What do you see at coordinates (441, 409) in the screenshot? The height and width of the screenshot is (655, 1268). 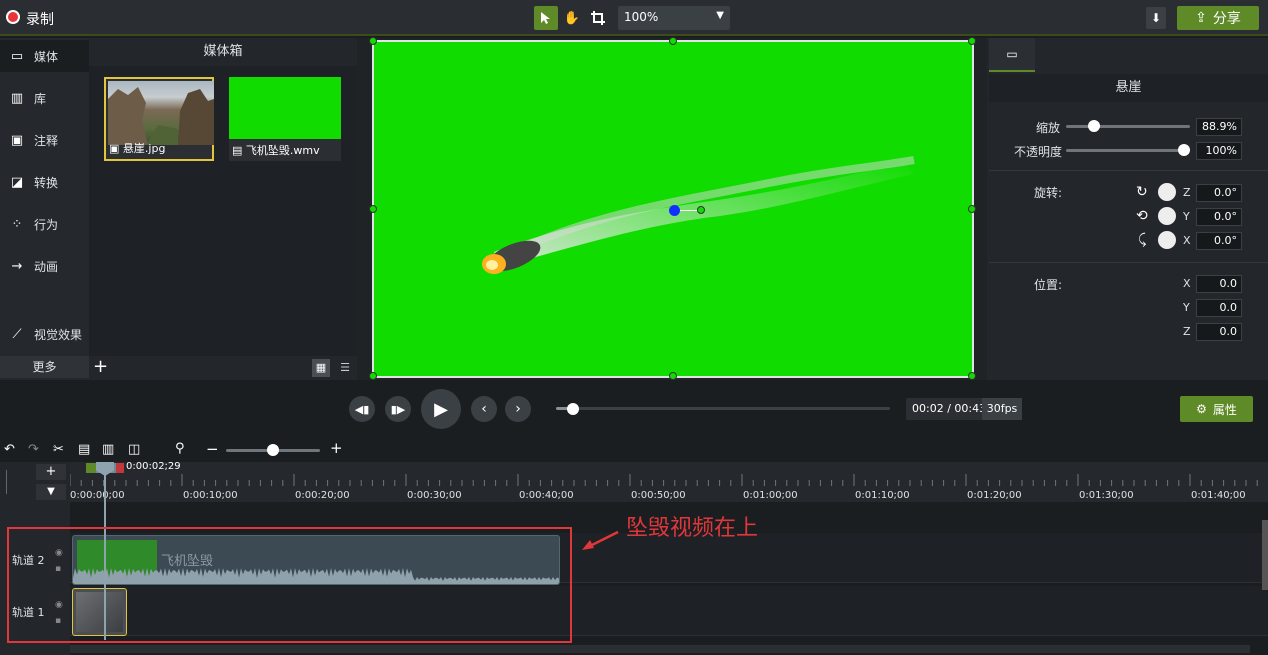 I see `play-button: ▶` at bounding box center [441, 409].